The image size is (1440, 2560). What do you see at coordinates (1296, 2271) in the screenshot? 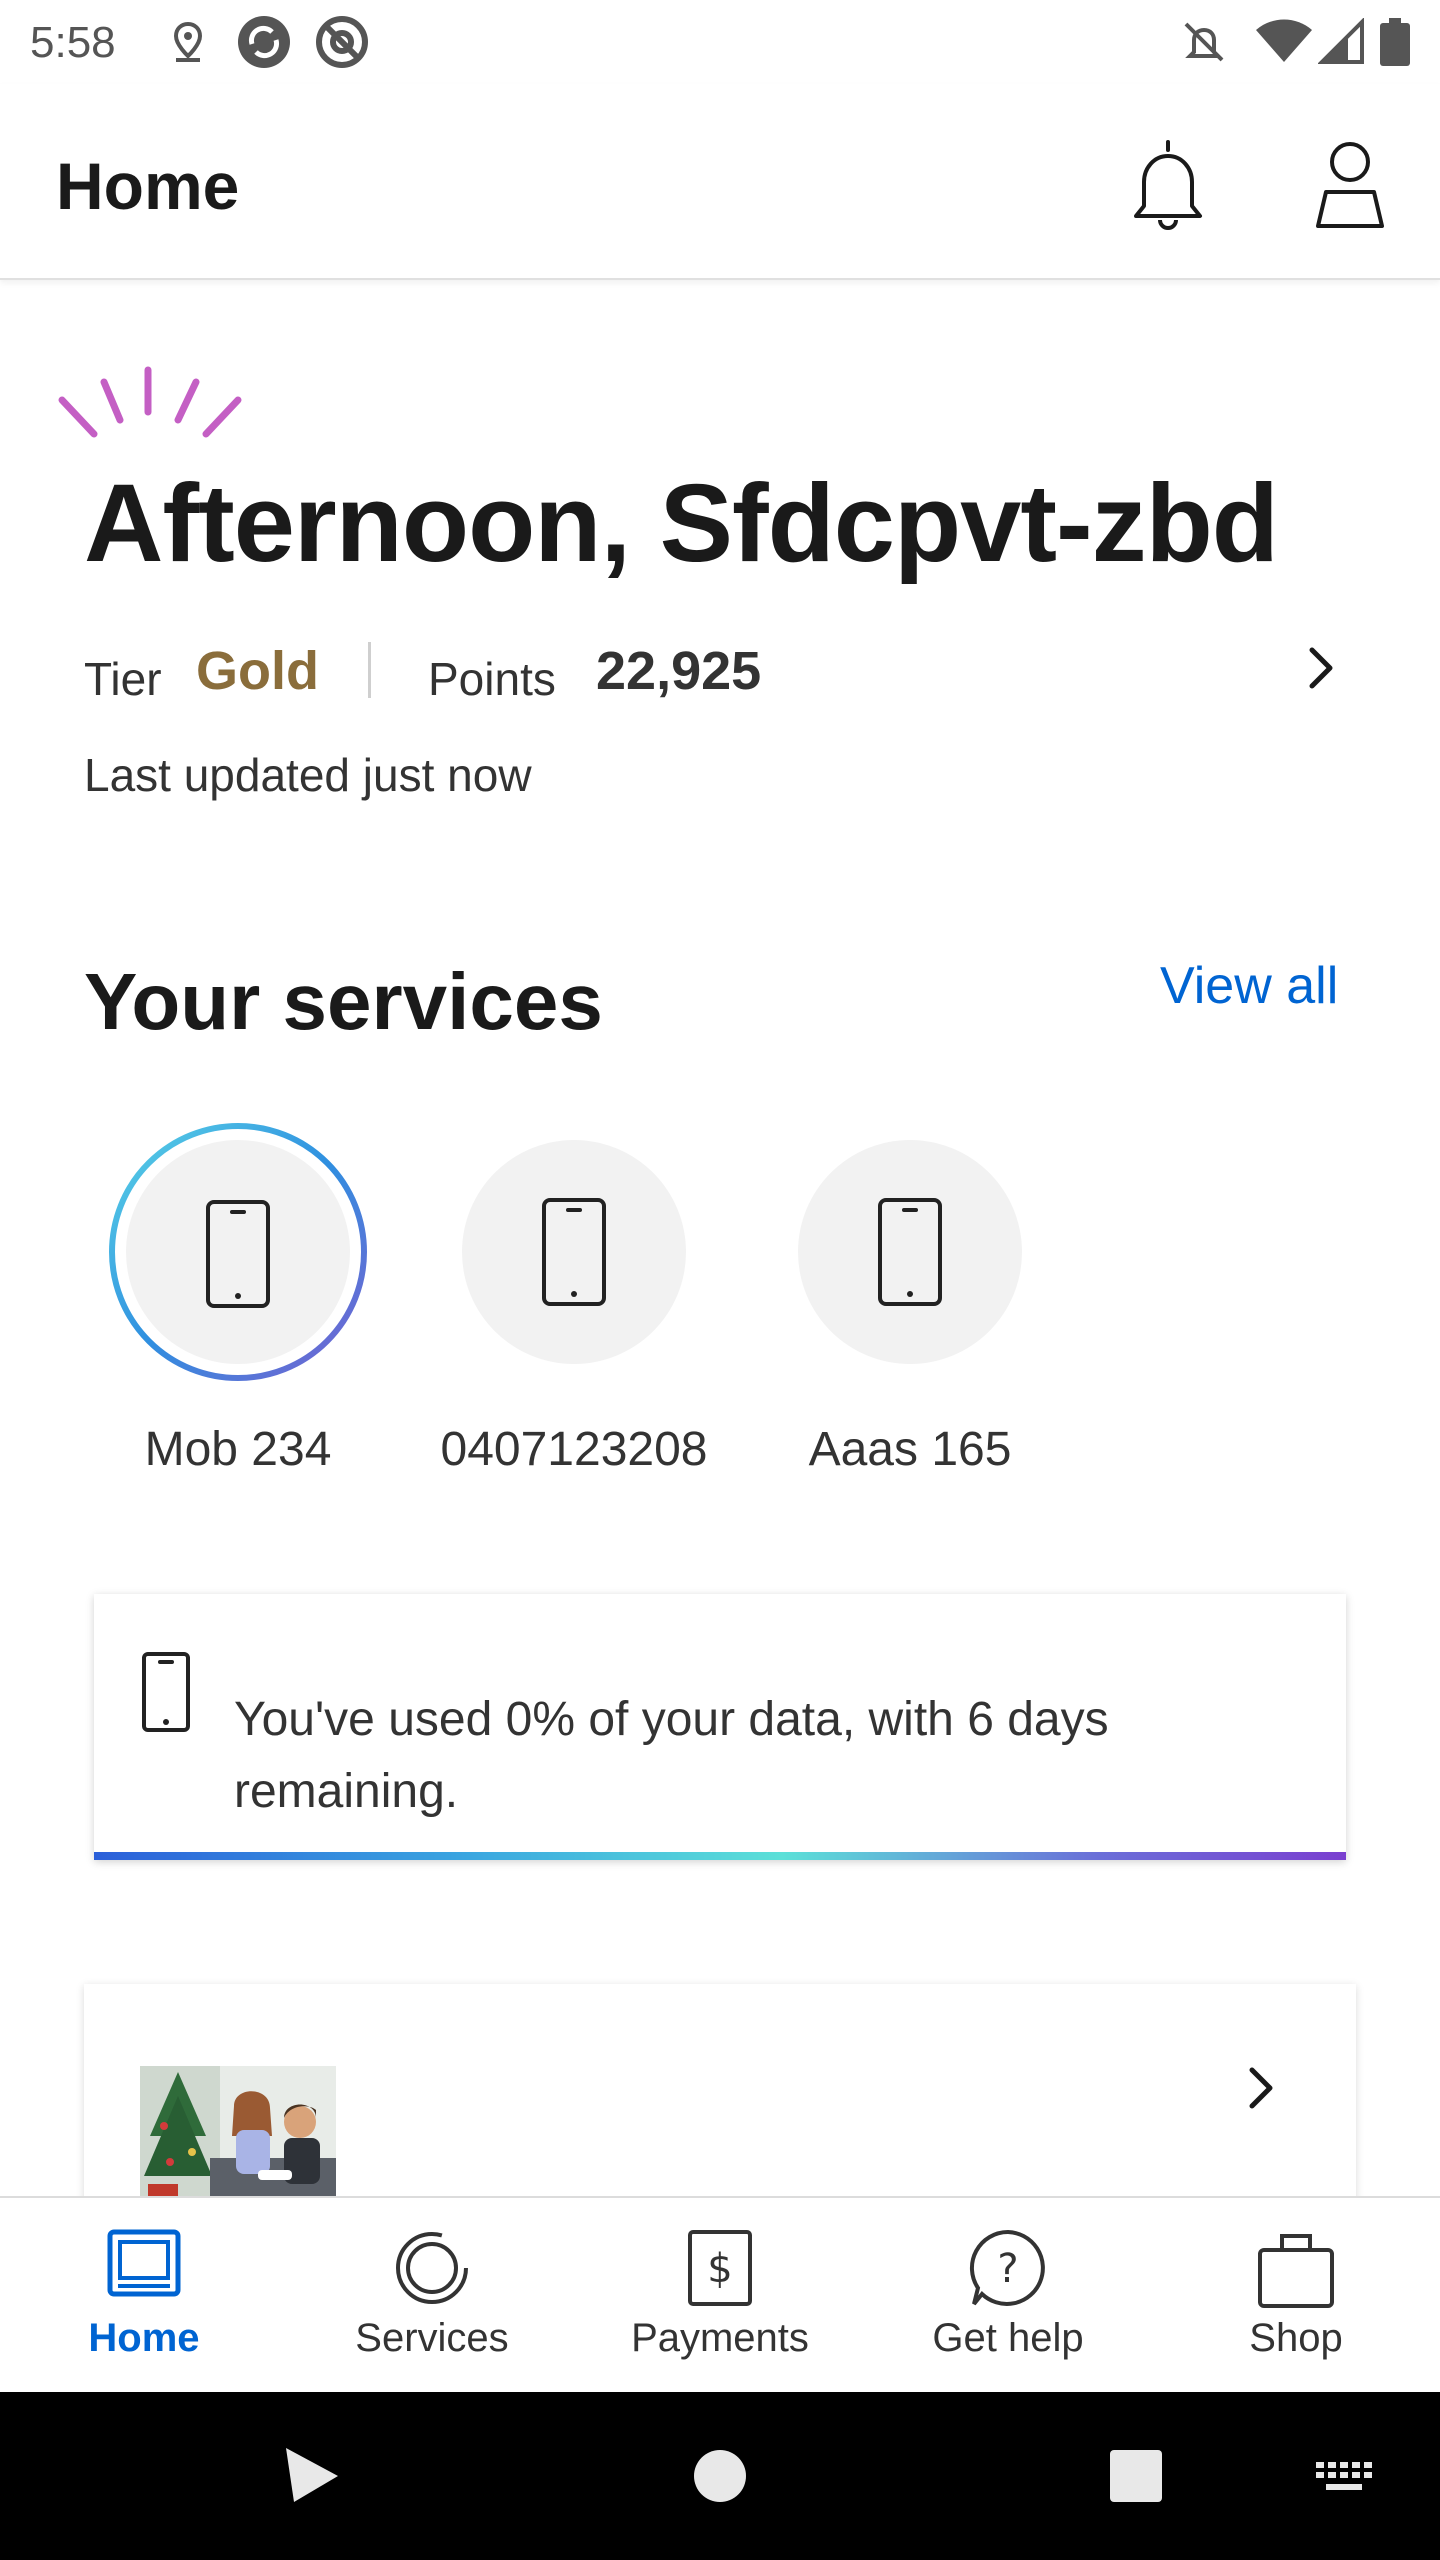
I see `shop-icon` at bounding box center [1296, 2271].